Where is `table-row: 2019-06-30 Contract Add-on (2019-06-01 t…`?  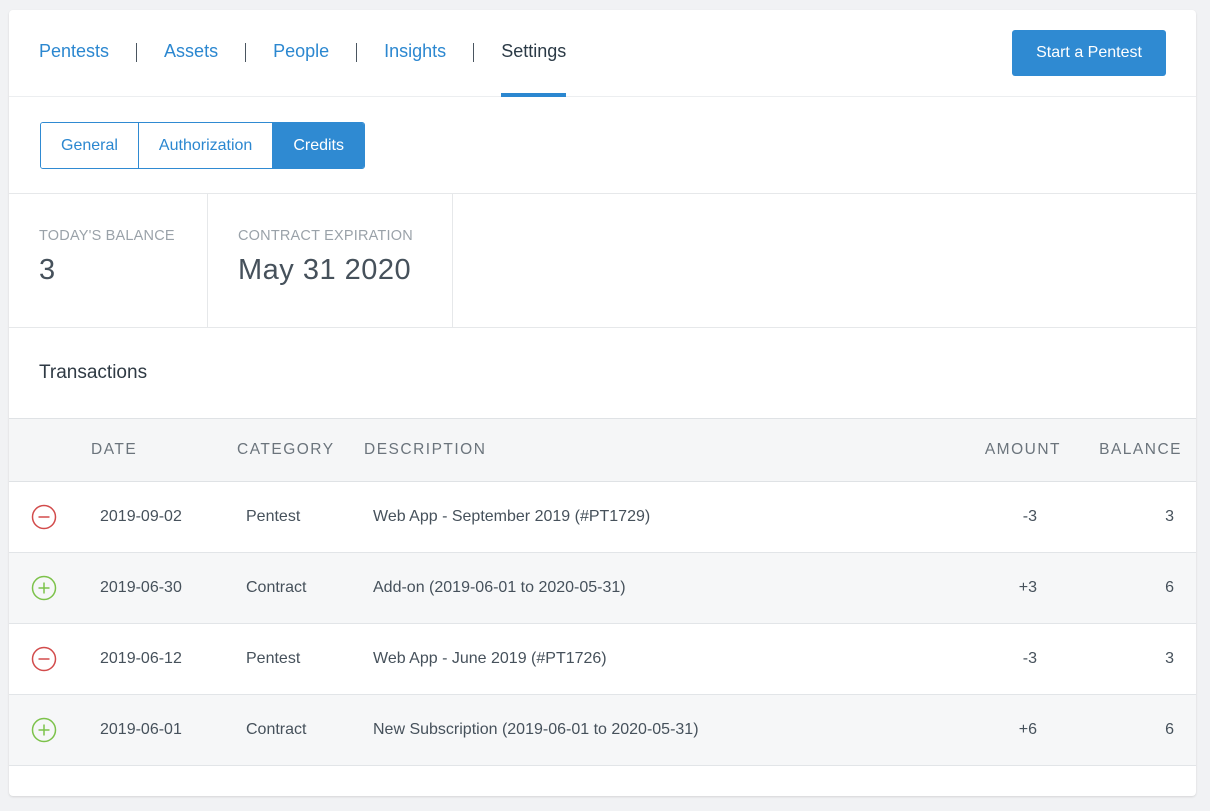
table-row: 2019-06-30 Contract Add-on (2019-06-01 t… is located at coordinates (602, 587).